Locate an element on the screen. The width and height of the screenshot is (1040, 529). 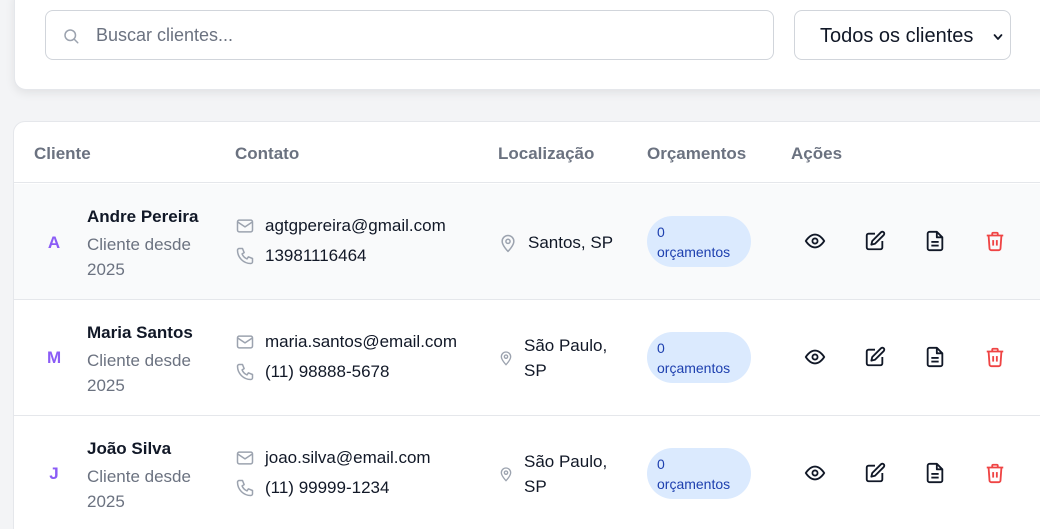
client-phone: (11) 98888-5678 is located at coordinates (312, 372).